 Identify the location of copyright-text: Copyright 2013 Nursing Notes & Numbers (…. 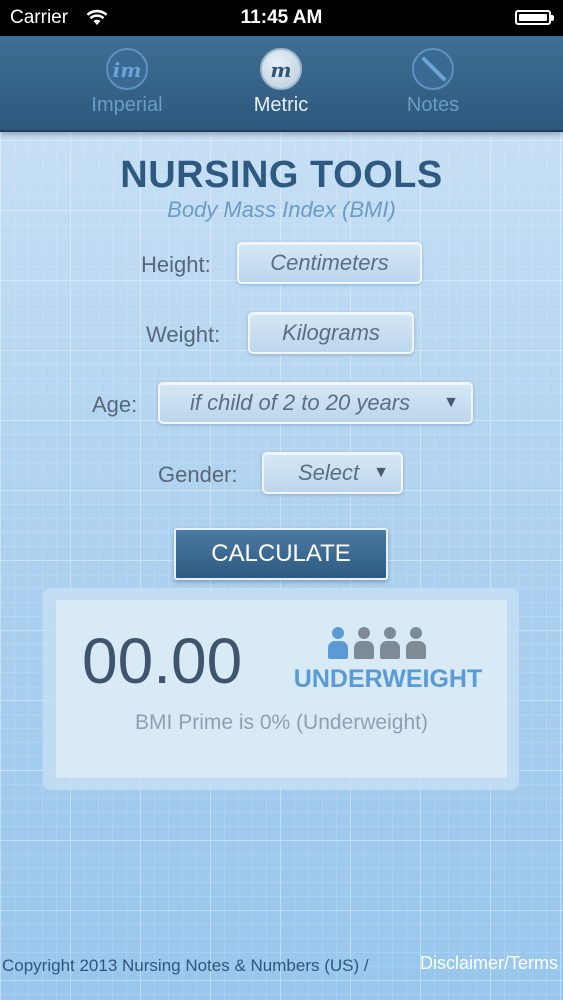
(185, 965).